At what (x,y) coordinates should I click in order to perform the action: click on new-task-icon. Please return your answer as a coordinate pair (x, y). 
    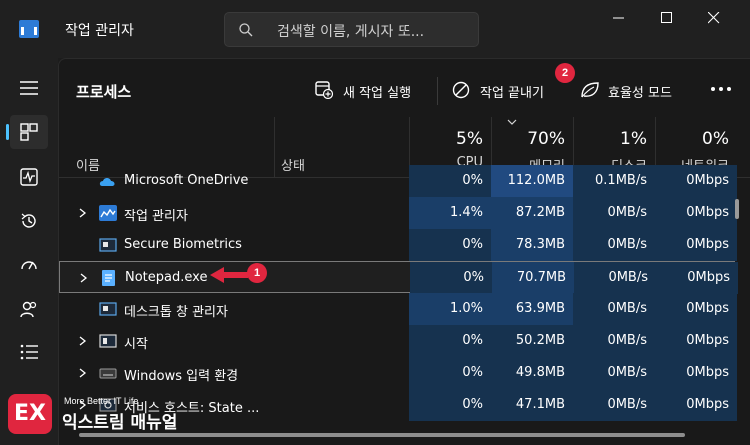
    Looking at the image, I should click on (324, 90).